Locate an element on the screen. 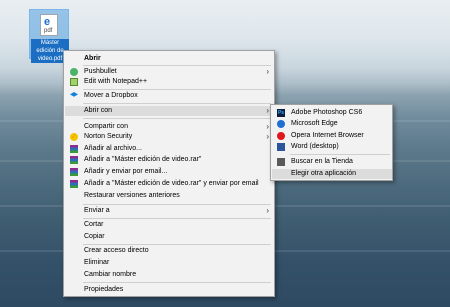  menu-item-propiedades: Propiedades is located at coordinates (169, 290).